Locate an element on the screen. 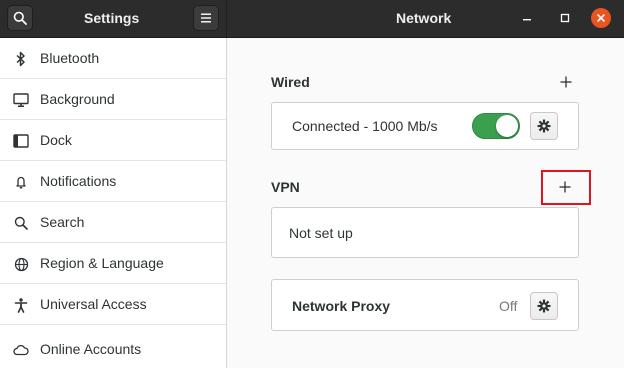  page-title: Network is located at coordinates (424, 18).